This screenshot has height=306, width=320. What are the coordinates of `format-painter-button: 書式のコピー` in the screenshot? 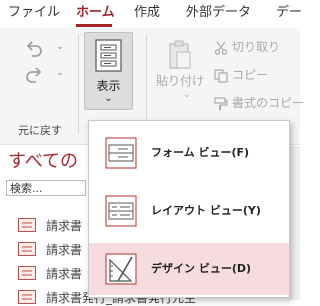 It's located at (259, 102).